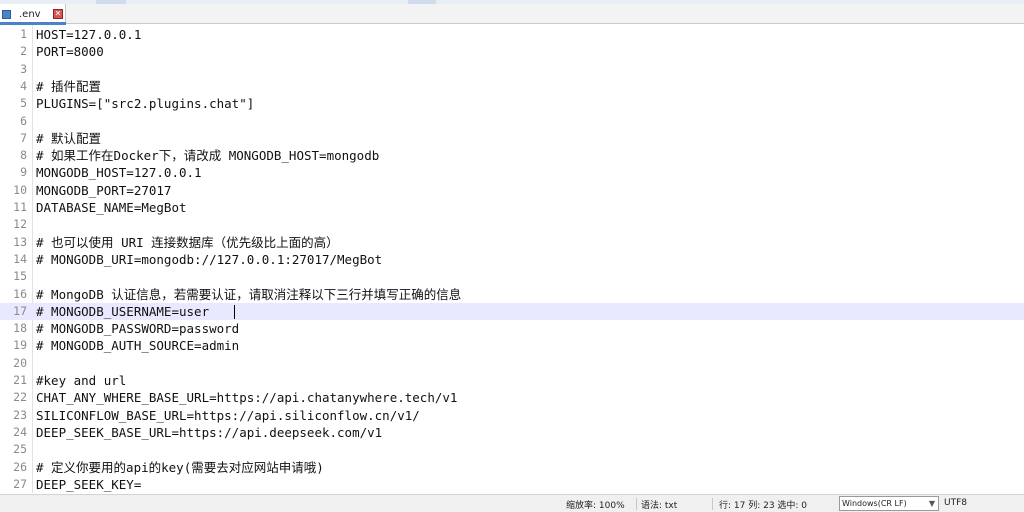 The width and height of the screenshot is (1024, 512). I want to click on line-text: # 插件配置, so click(69, 86).